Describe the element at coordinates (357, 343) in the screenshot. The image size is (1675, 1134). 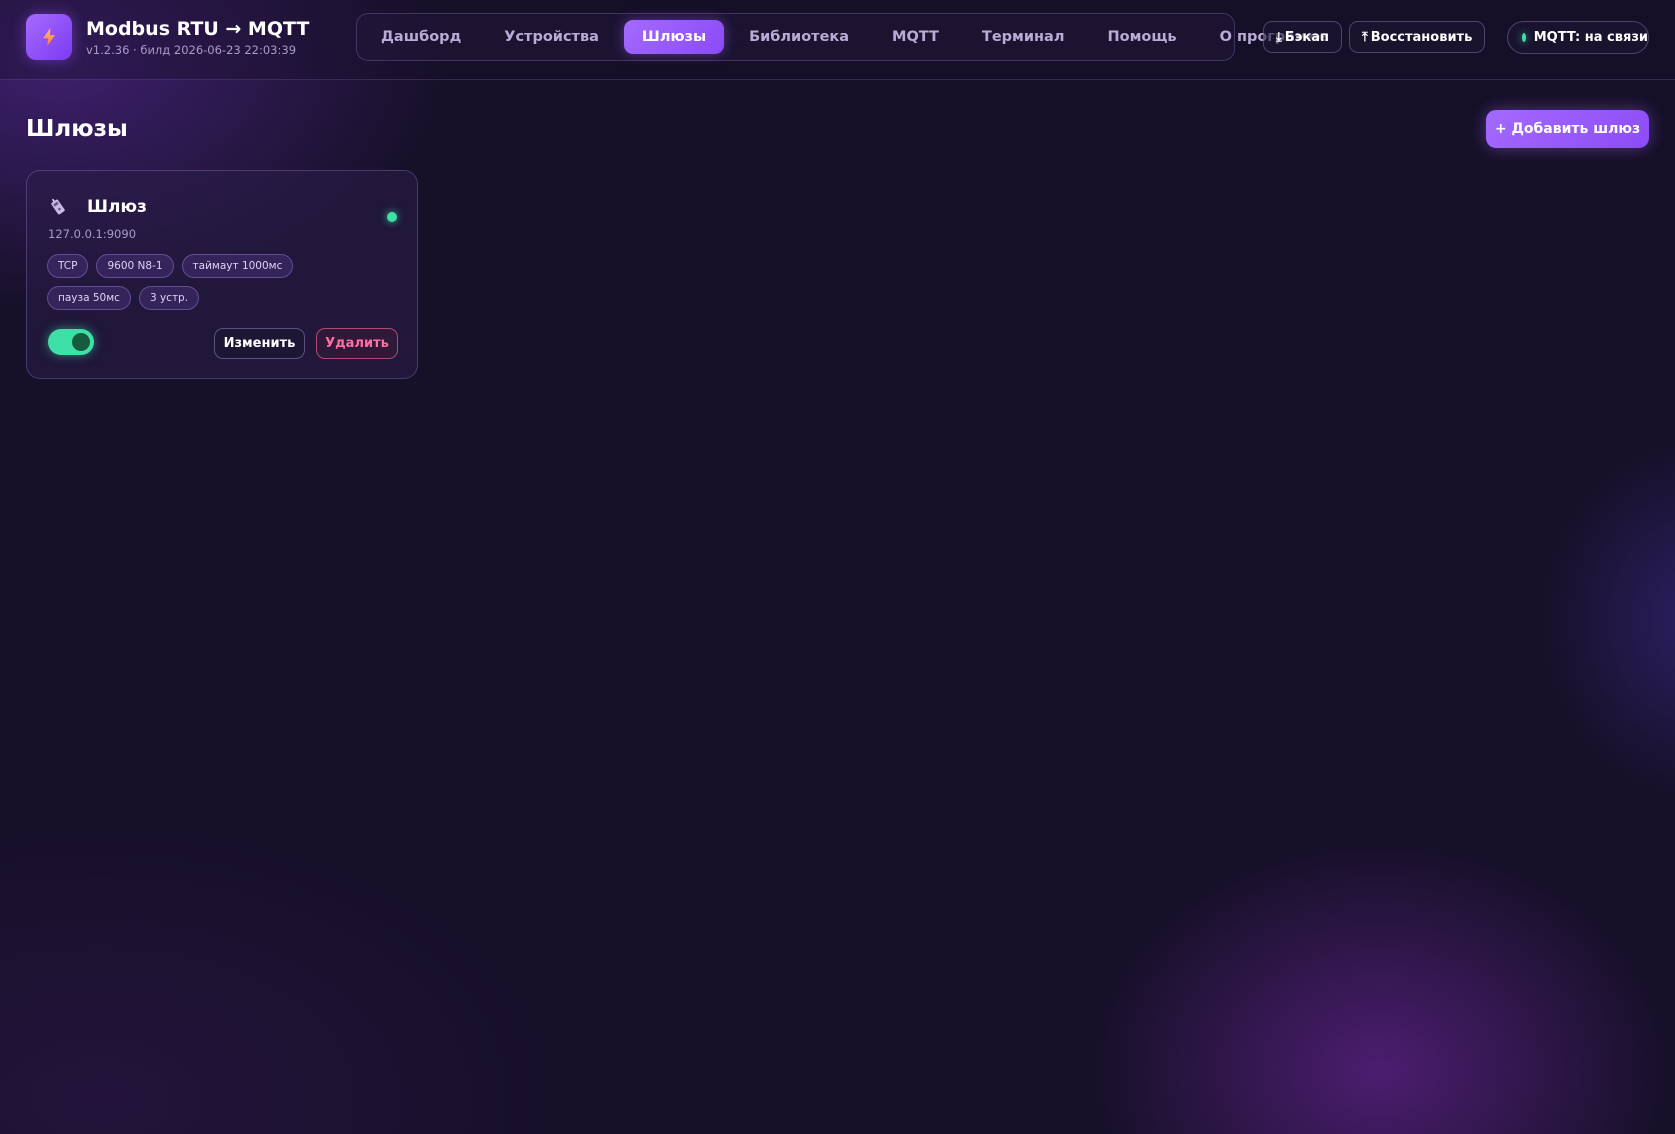
I see `delete-gateway-button: Удалить` at that location.